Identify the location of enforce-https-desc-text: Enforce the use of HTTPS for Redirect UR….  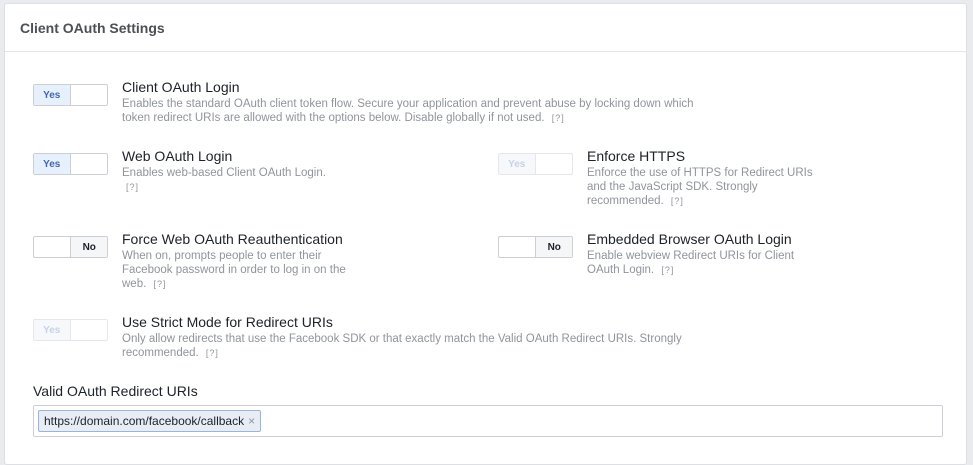
(700, 187).